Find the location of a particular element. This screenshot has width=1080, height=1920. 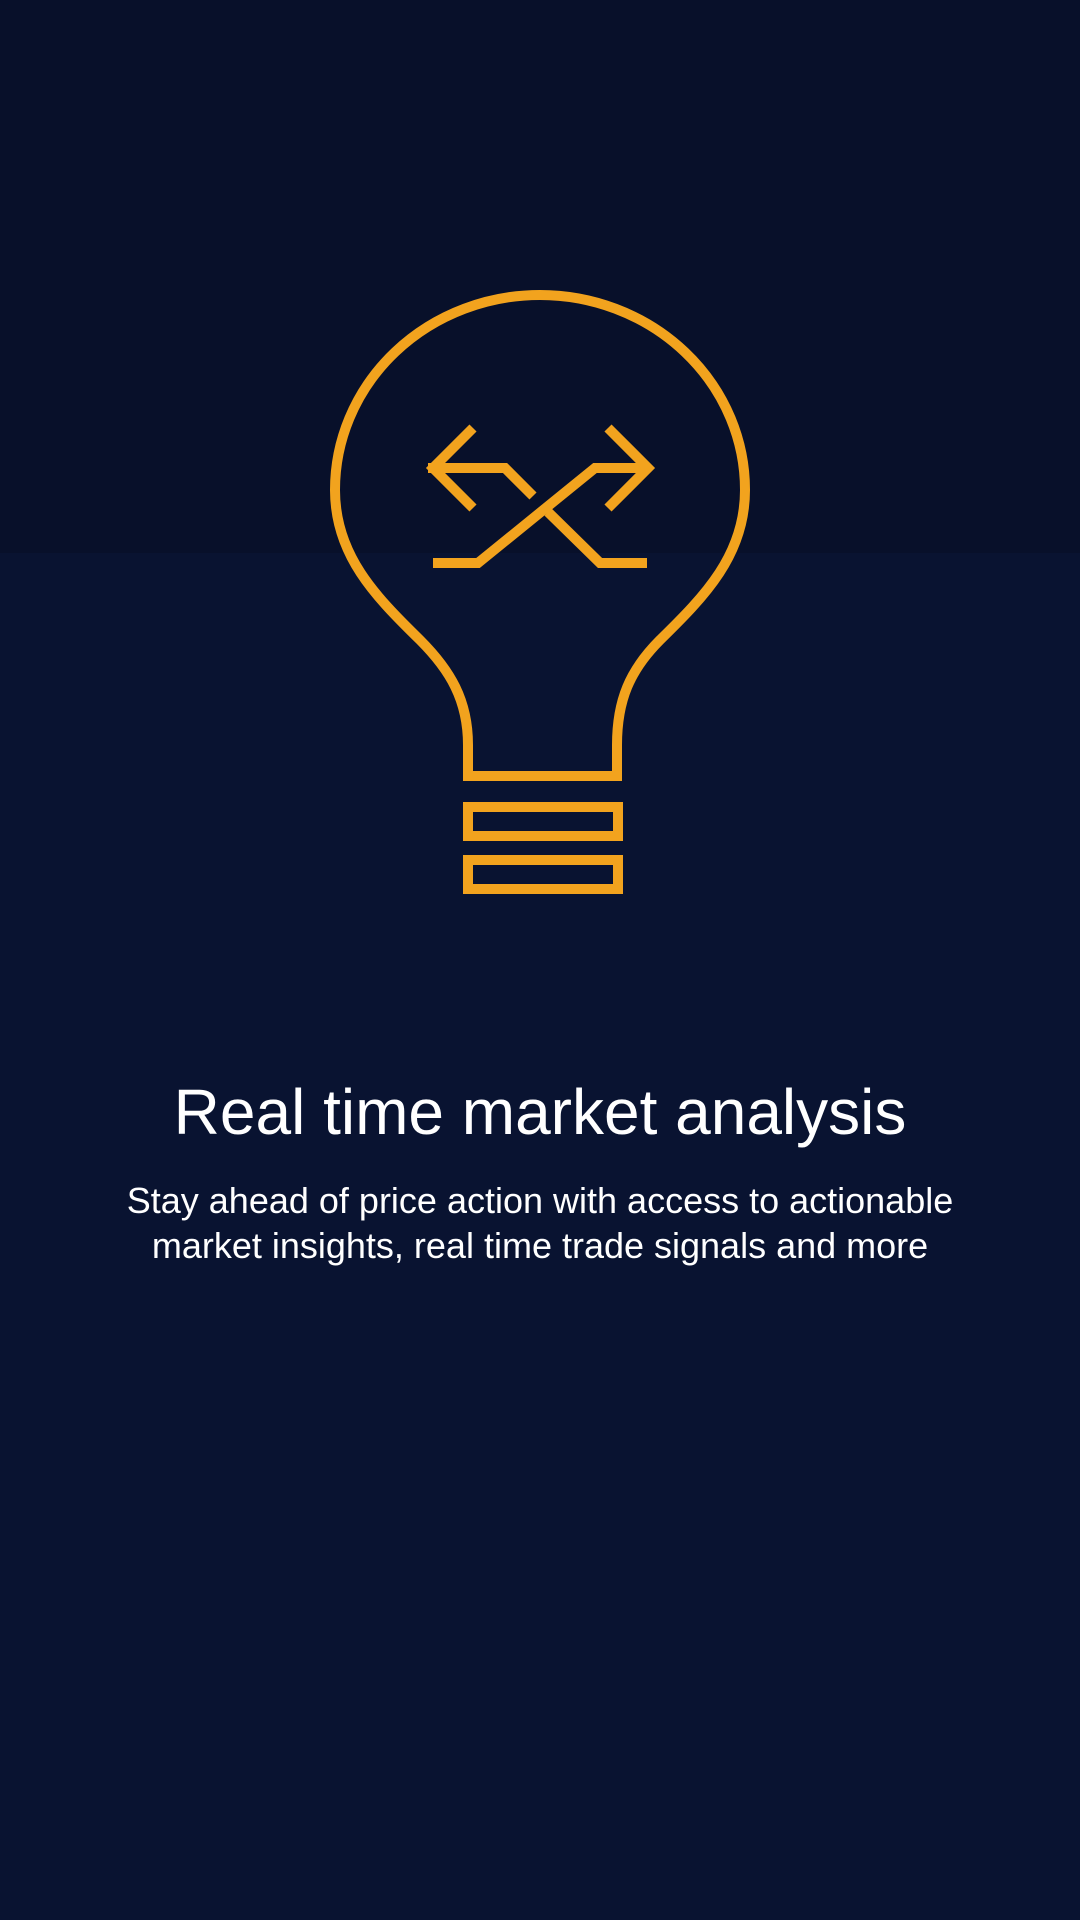

lightbulb-icon is located at coordinates (540, 592).